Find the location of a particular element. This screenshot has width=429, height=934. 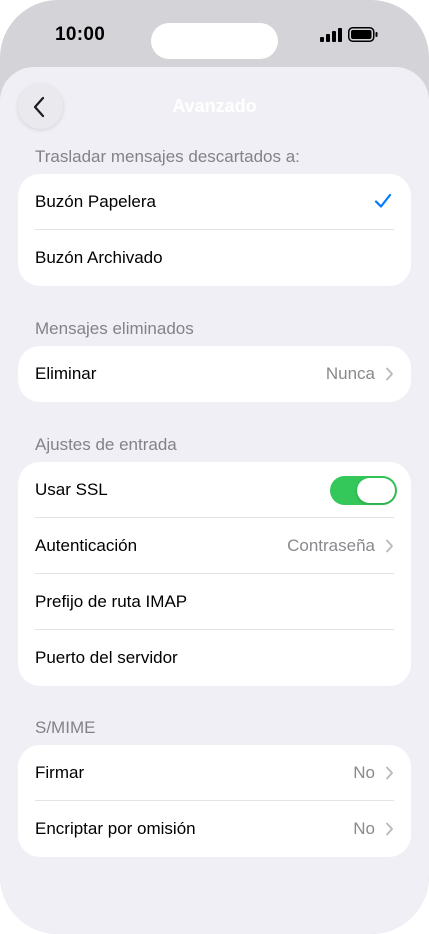

section-header-smime: S/MIME is located at coordinates (65, 727).